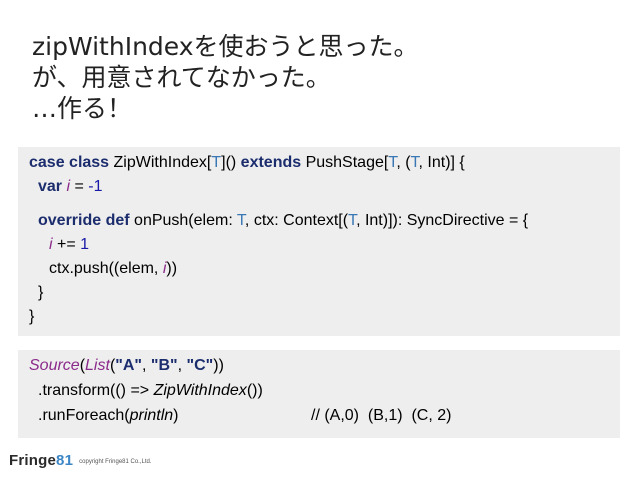 The height and width of the screenshot is (479, 638). I want to click on title-line-3: …作る！, so click(82, 108).